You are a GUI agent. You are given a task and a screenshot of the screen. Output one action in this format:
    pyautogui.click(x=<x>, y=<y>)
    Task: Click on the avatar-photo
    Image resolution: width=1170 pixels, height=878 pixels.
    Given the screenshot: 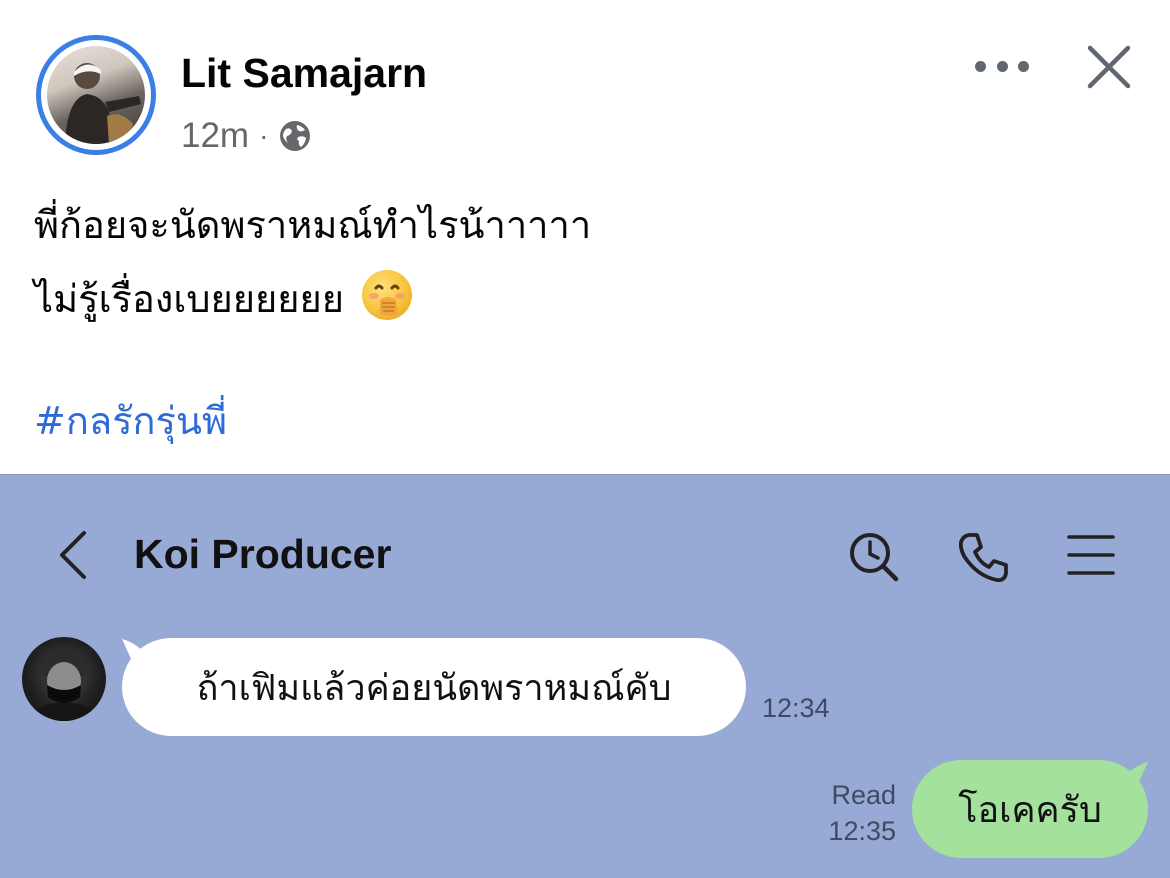 What is the action you would take?
    pyautogui.click(x=96, y=95)
    